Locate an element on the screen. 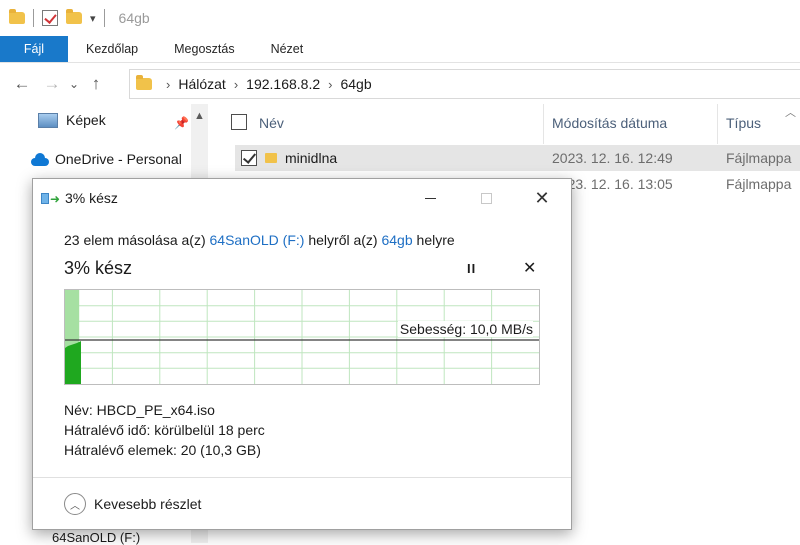 The height and width of the screenshot is (545, 800). fewer-details-label: Kevesebb részlet is located at coordinates (148, 504).